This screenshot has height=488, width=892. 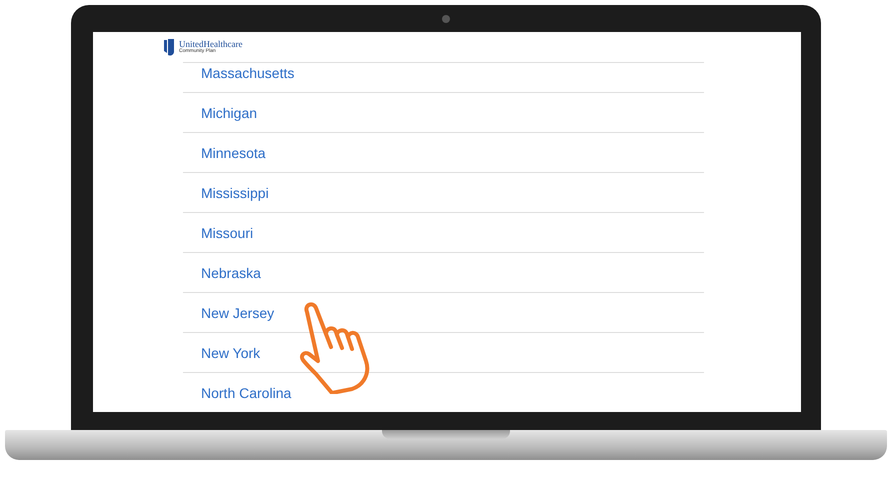 I want to click on state-link: Nebraska, so click(x=231, y=272).